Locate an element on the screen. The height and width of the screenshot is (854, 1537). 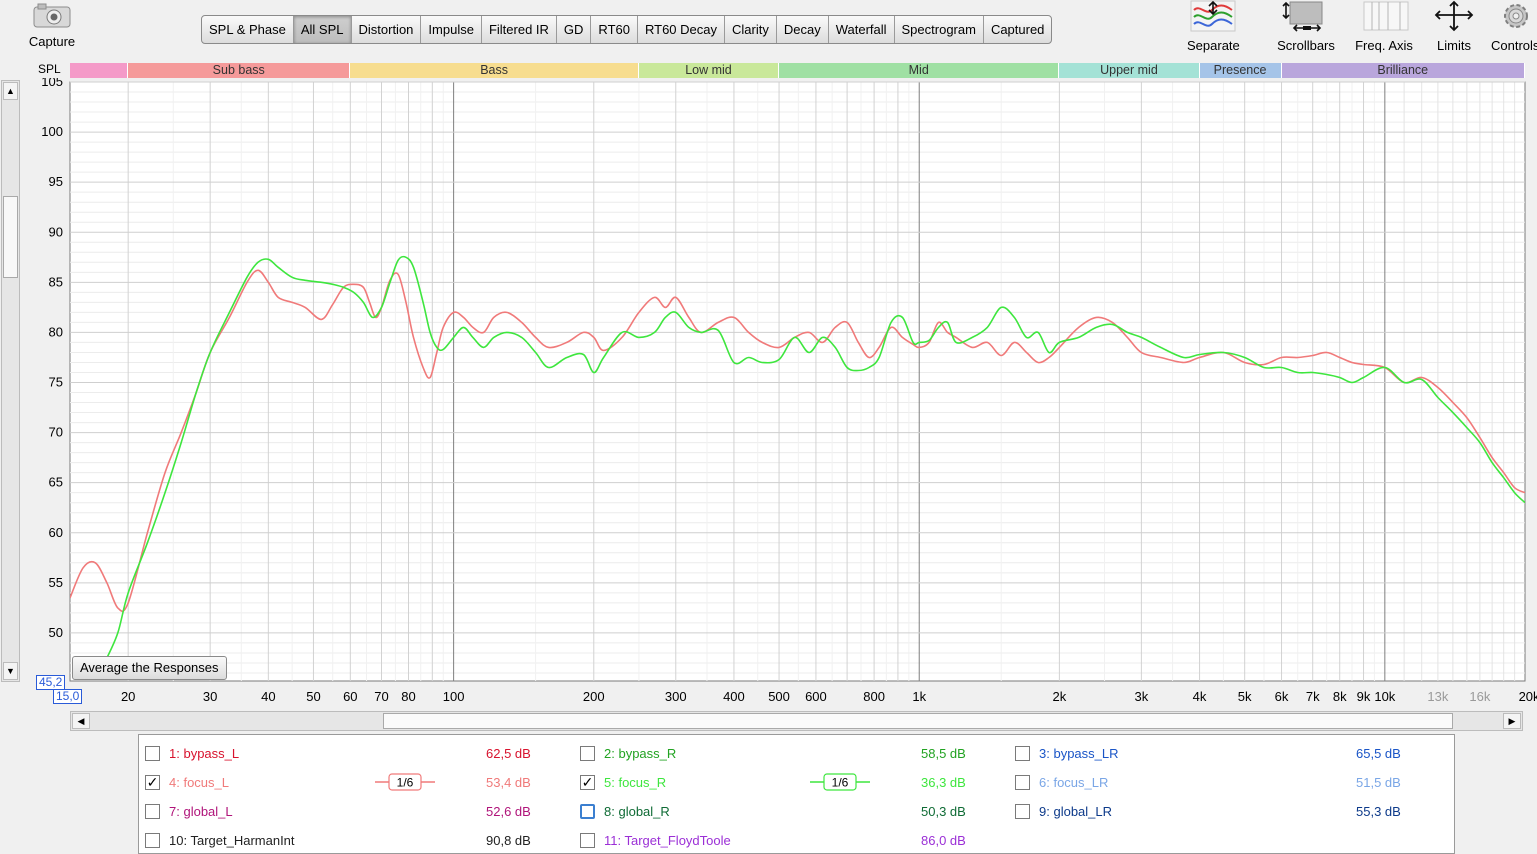
legend-checkbox-focus-l: ✓ is located at coordinates (152, 782).